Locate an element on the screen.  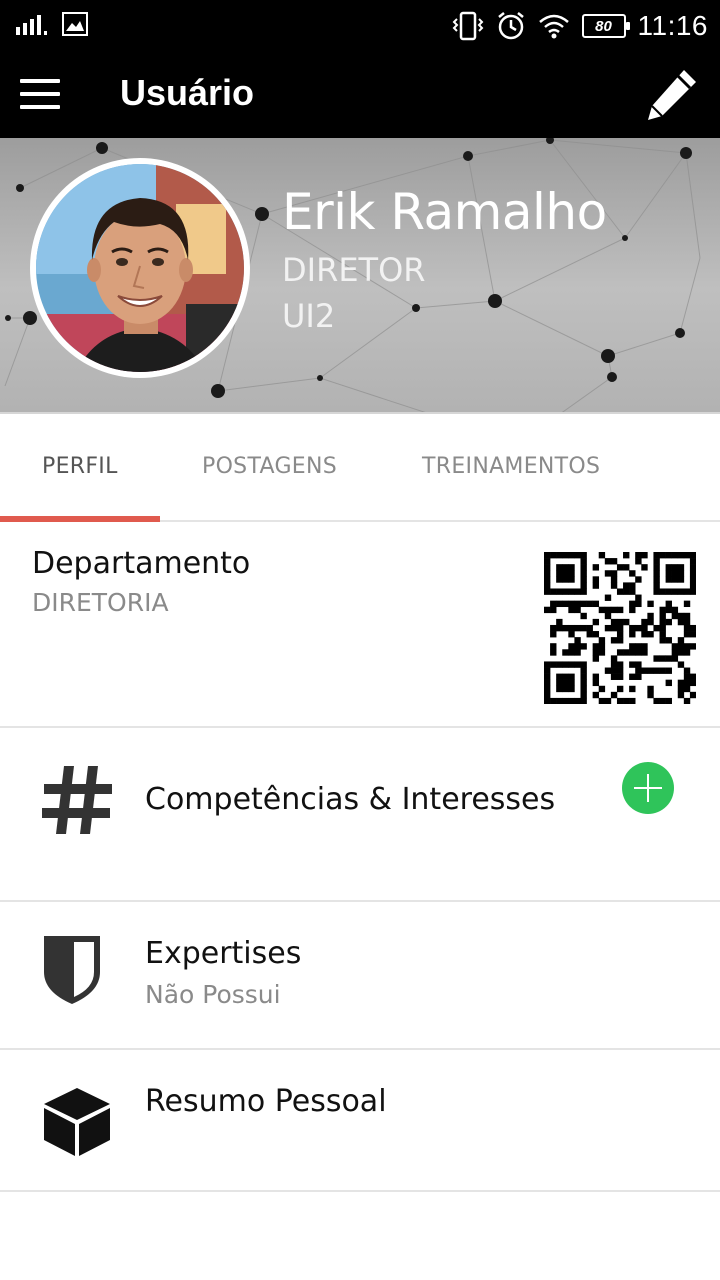
app-bar: Usuário is located at coordinates (360, 95).